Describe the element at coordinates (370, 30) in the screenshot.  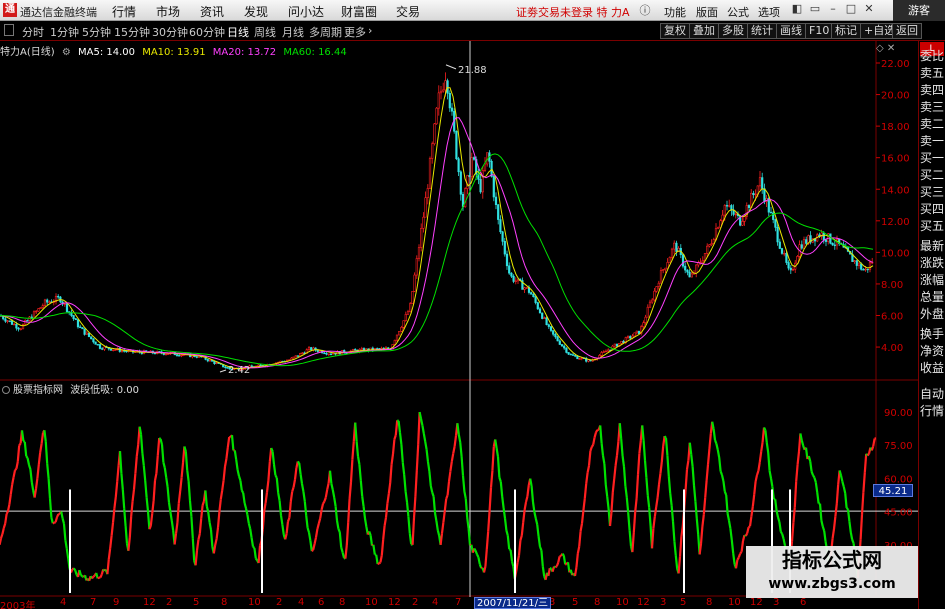
I see `chevron-right-icon: ›` at that location.